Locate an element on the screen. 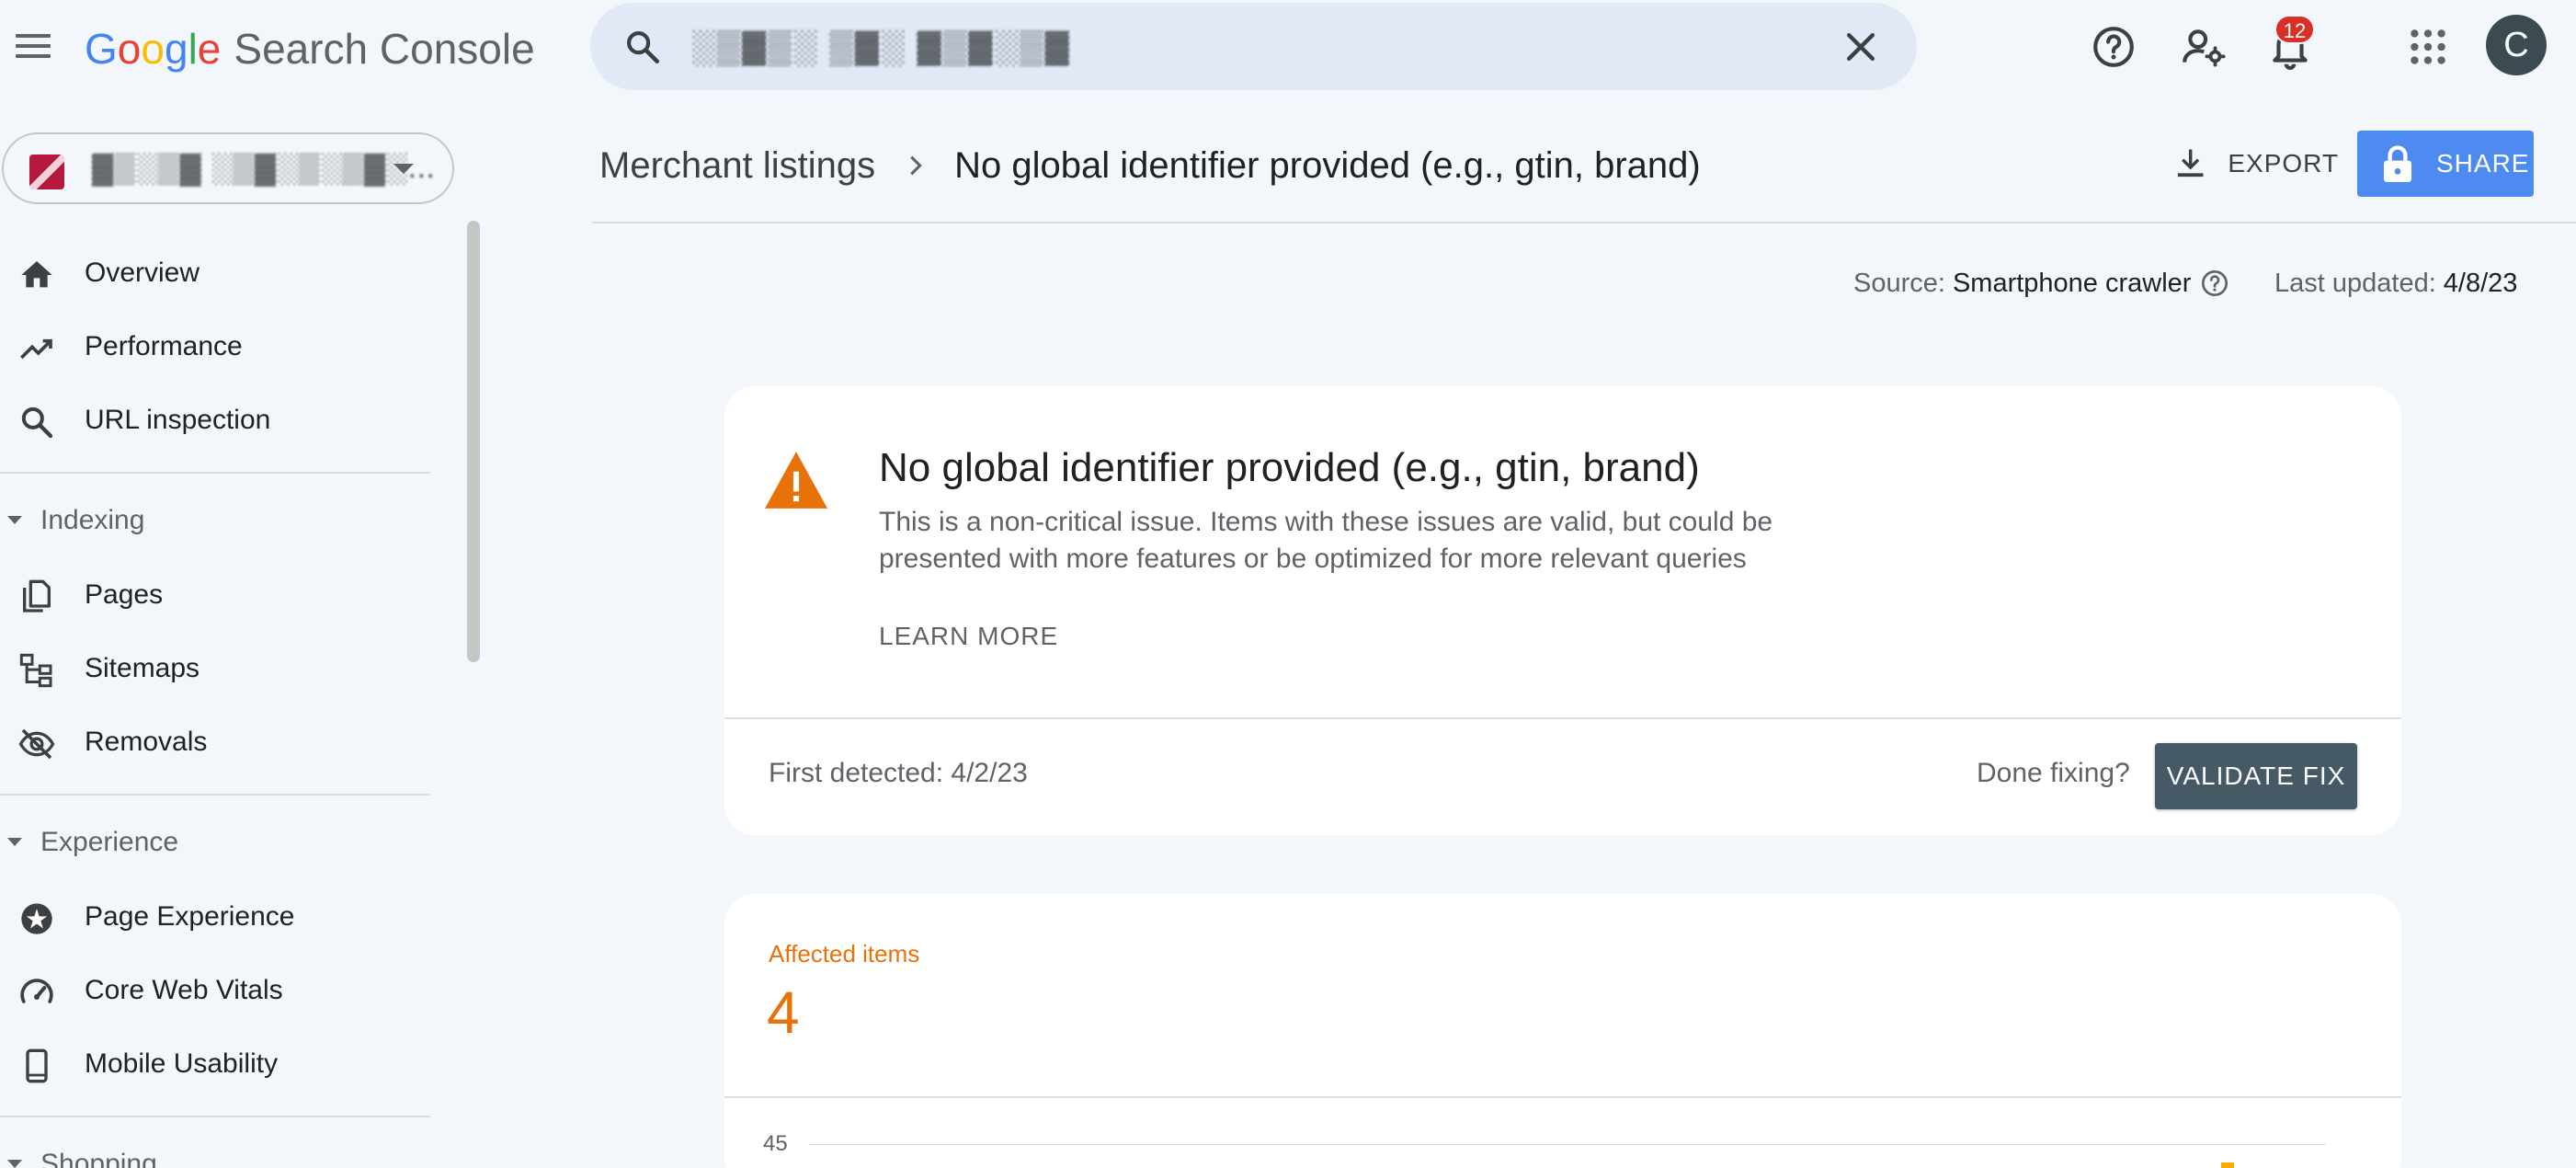 Image resolution: width=2576 pixels, height=1168 pixels. source-key: Source: is located at coordinates (1899, 283).